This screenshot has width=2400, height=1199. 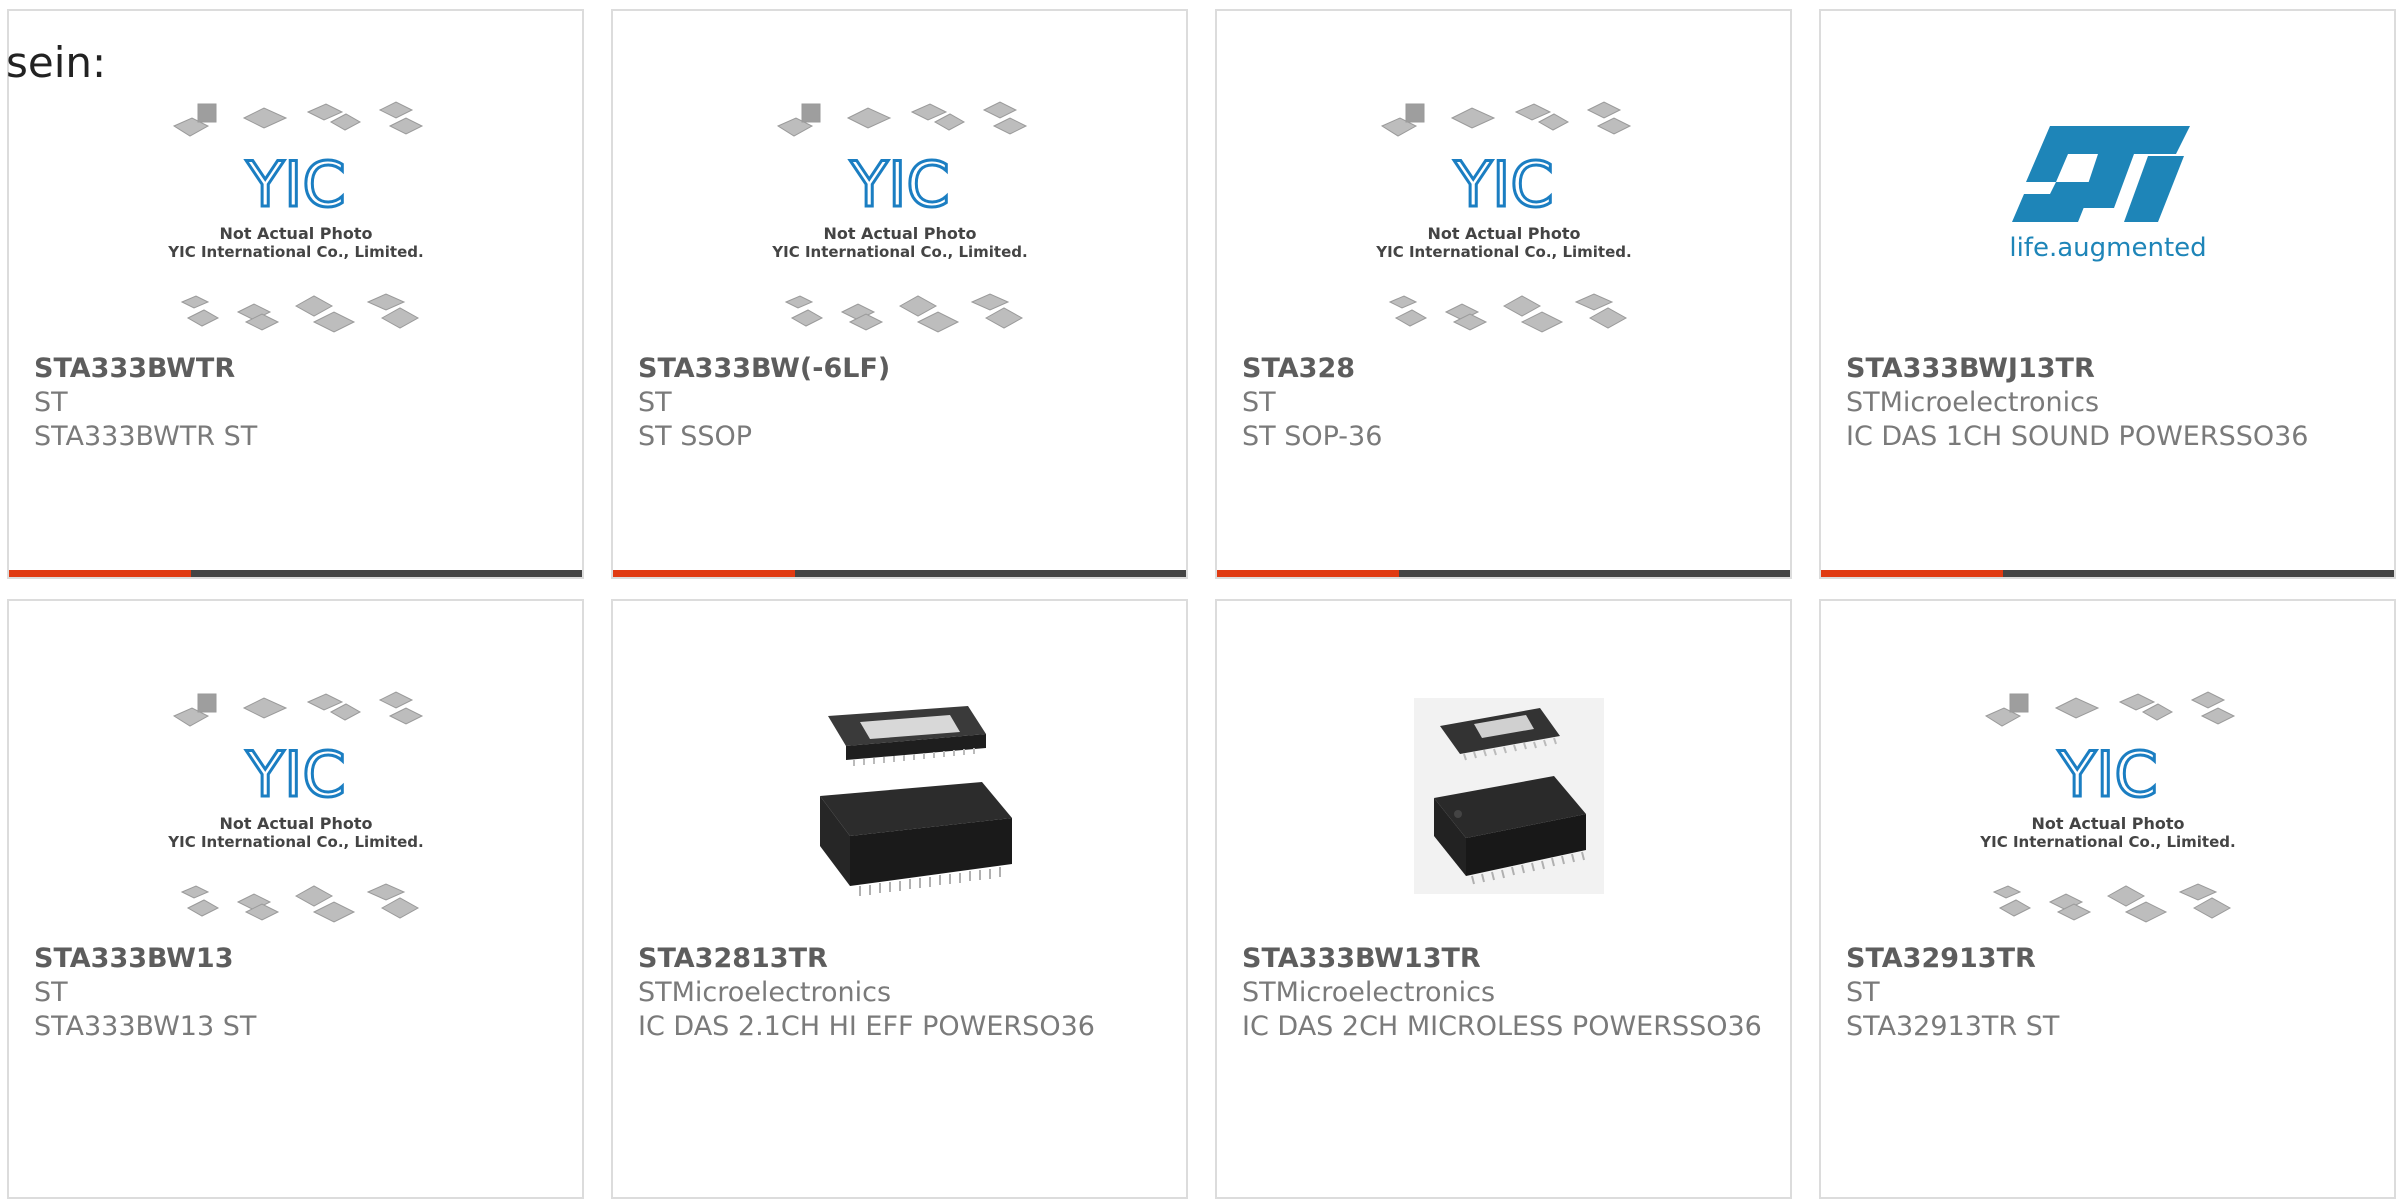 What do you see at coordinates (2110, 959) in the screenshot?
I see `product-part-number: STA32913TR` at bounding box center [2110, 959].